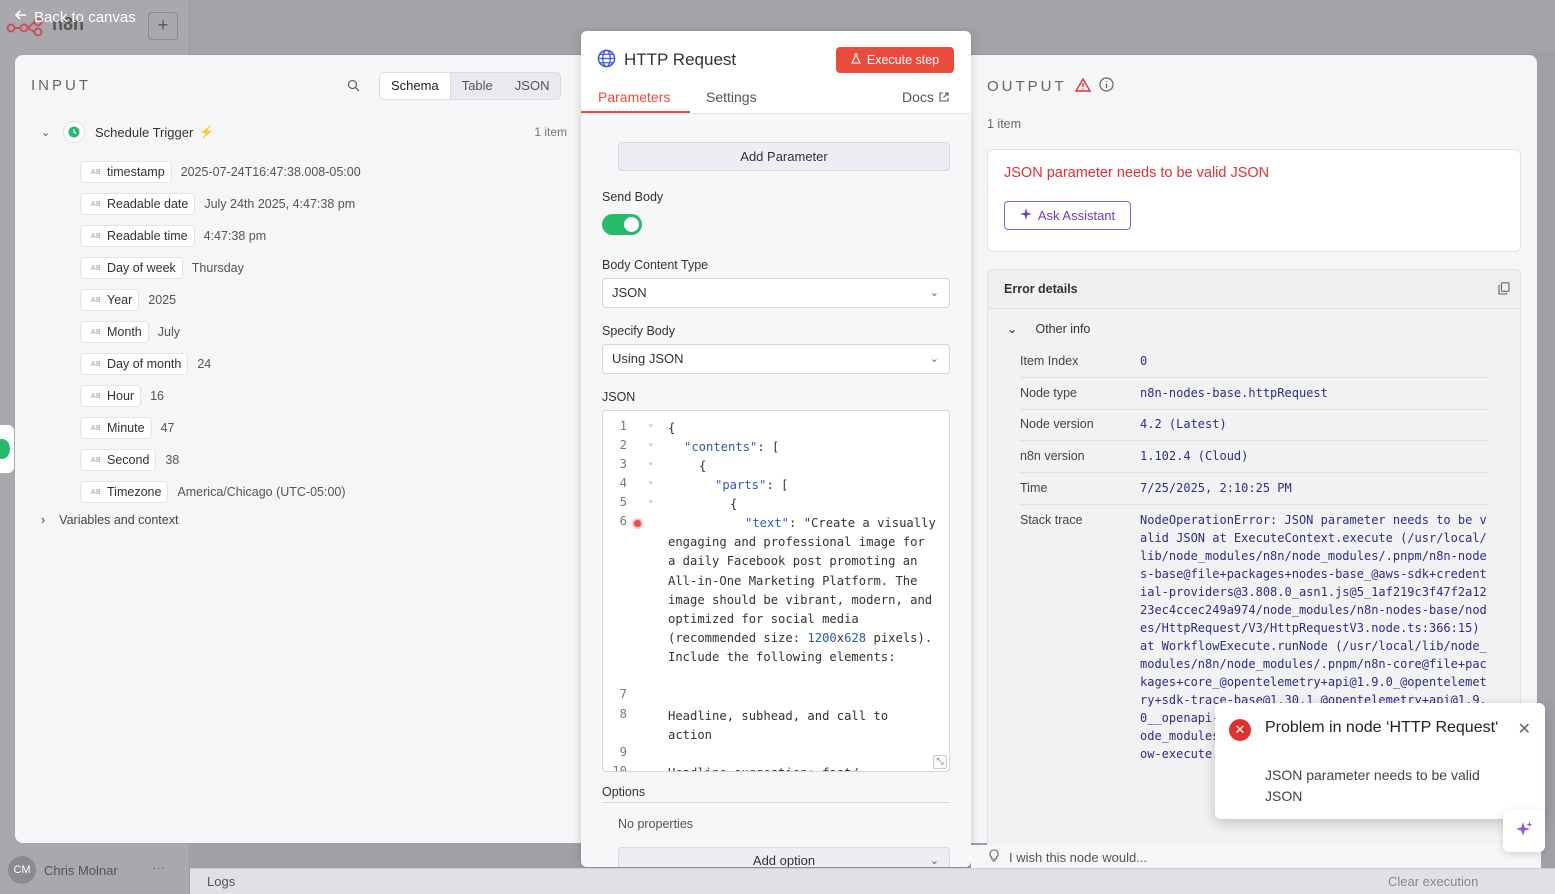  What do you see at coordinates (731, 97) in the screenshot?
I see `tab-settings: Settings` at bounding box center [731, 97].